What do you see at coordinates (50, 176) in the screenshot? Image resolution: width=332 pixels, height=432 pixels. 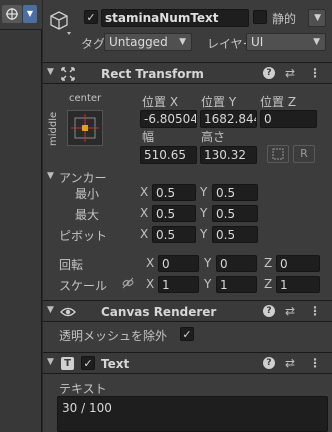 I see `anchors-foldout-arrow-icon: ▼` at bounding box center [50, 176].